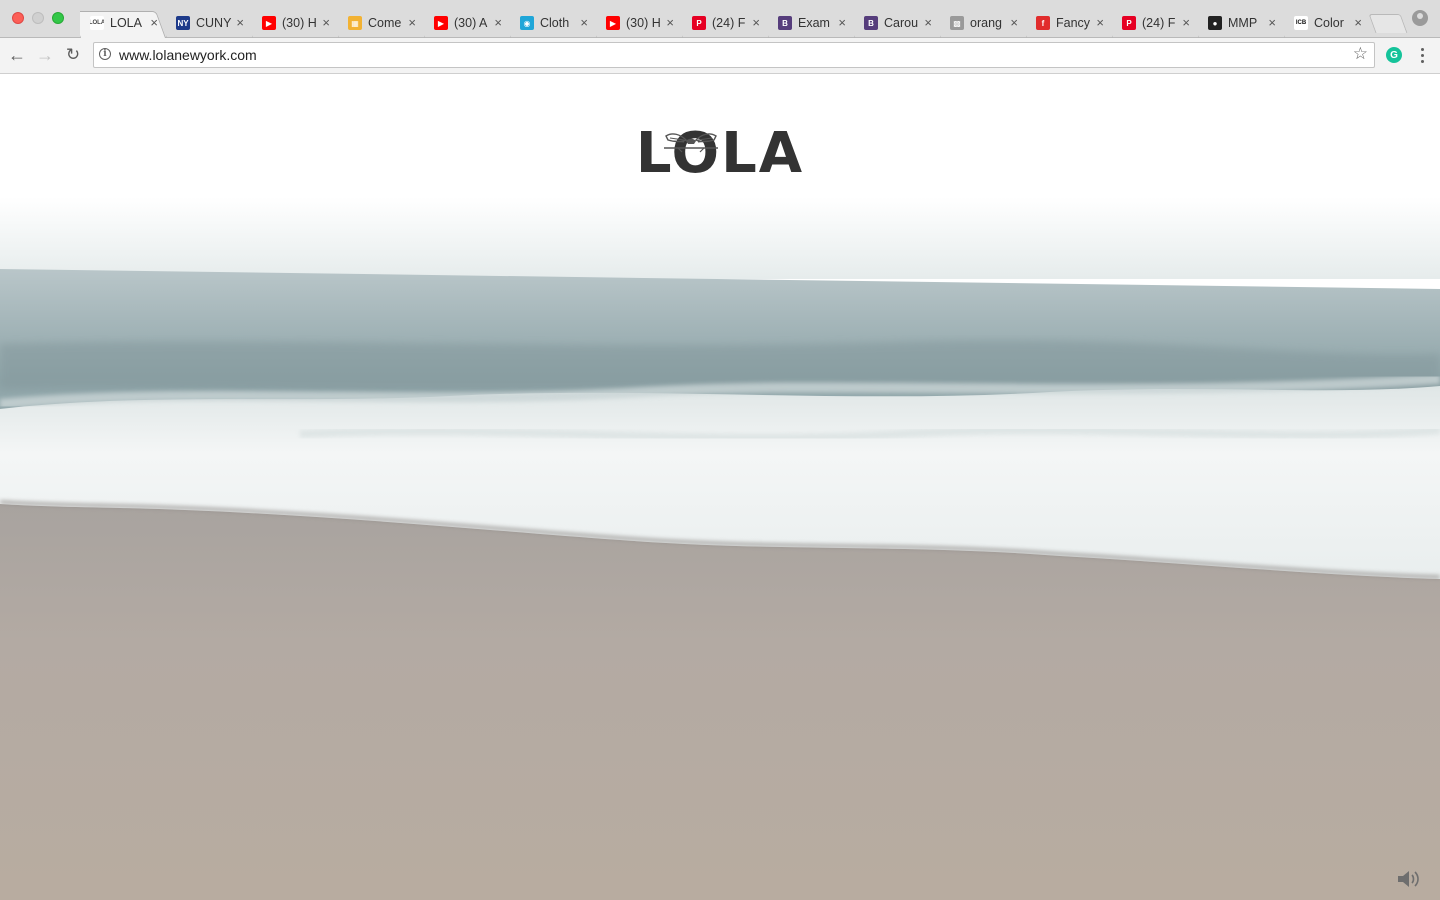  What do you see at coordinates (1420, 18) in the screenshot?
I see `profile-icon` at bounding box center [1420, 18].